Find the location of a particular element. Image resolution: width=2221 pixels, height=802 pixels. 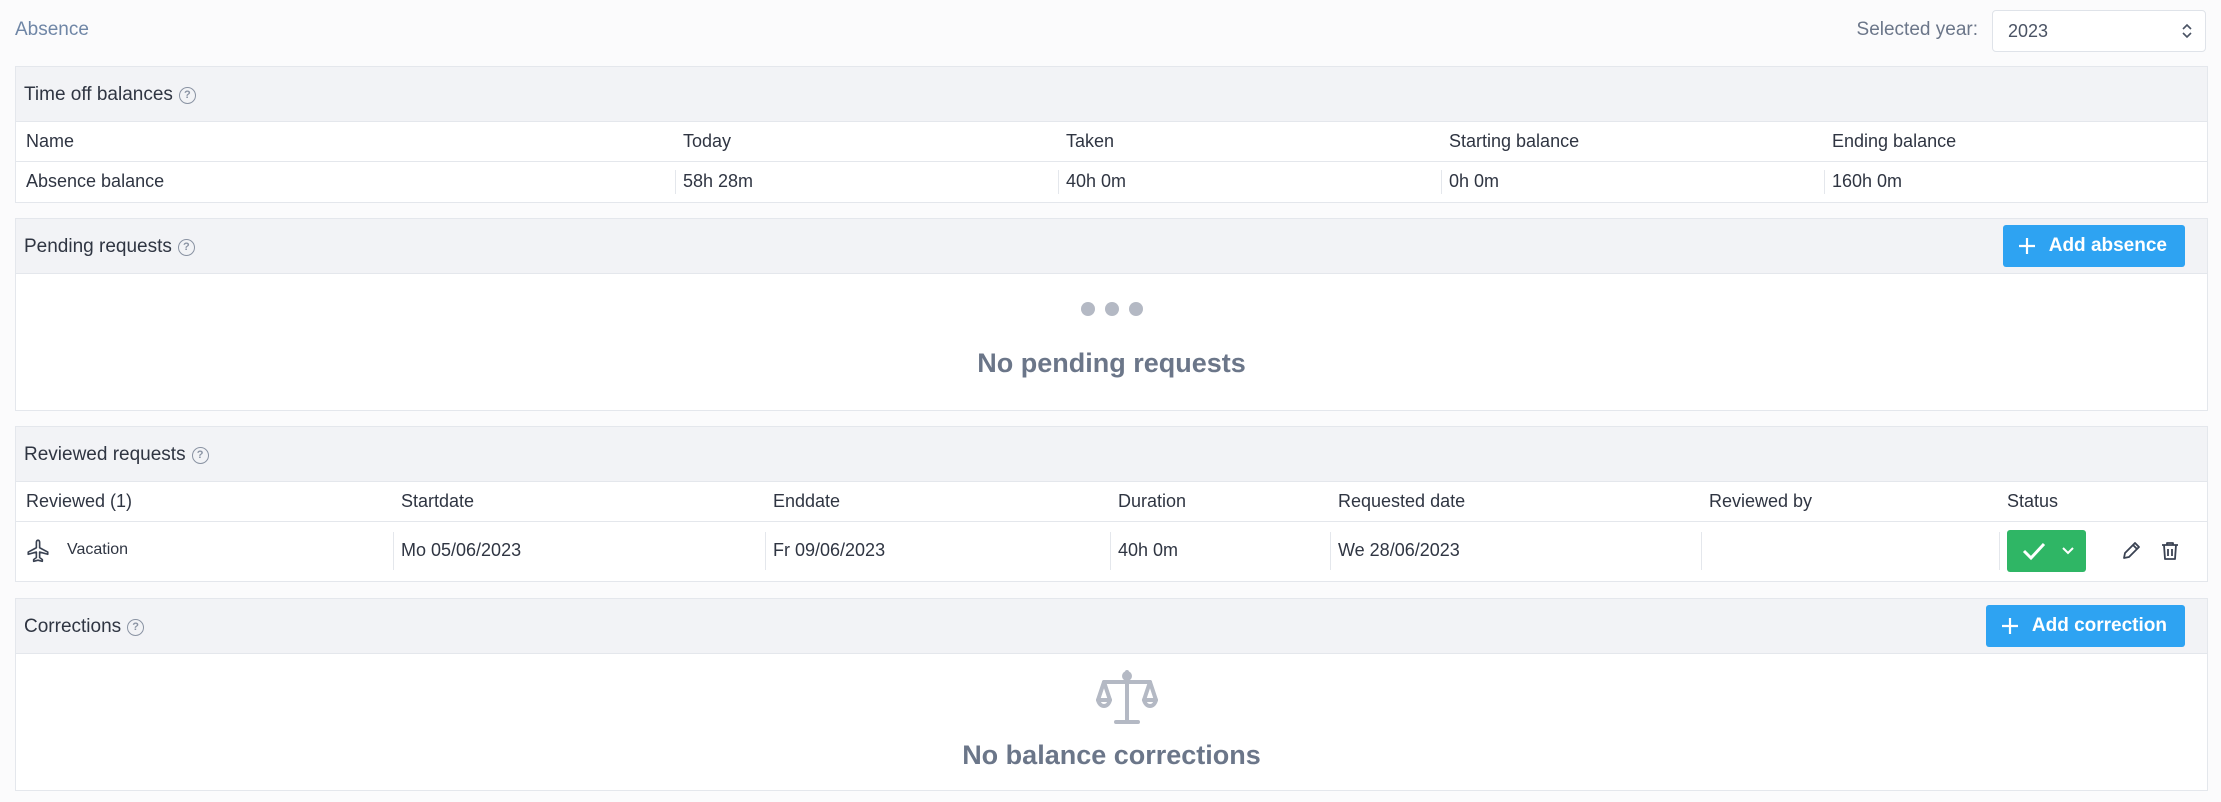

col-ending-balance: Ending balance is located at coordinates (1894, 141).